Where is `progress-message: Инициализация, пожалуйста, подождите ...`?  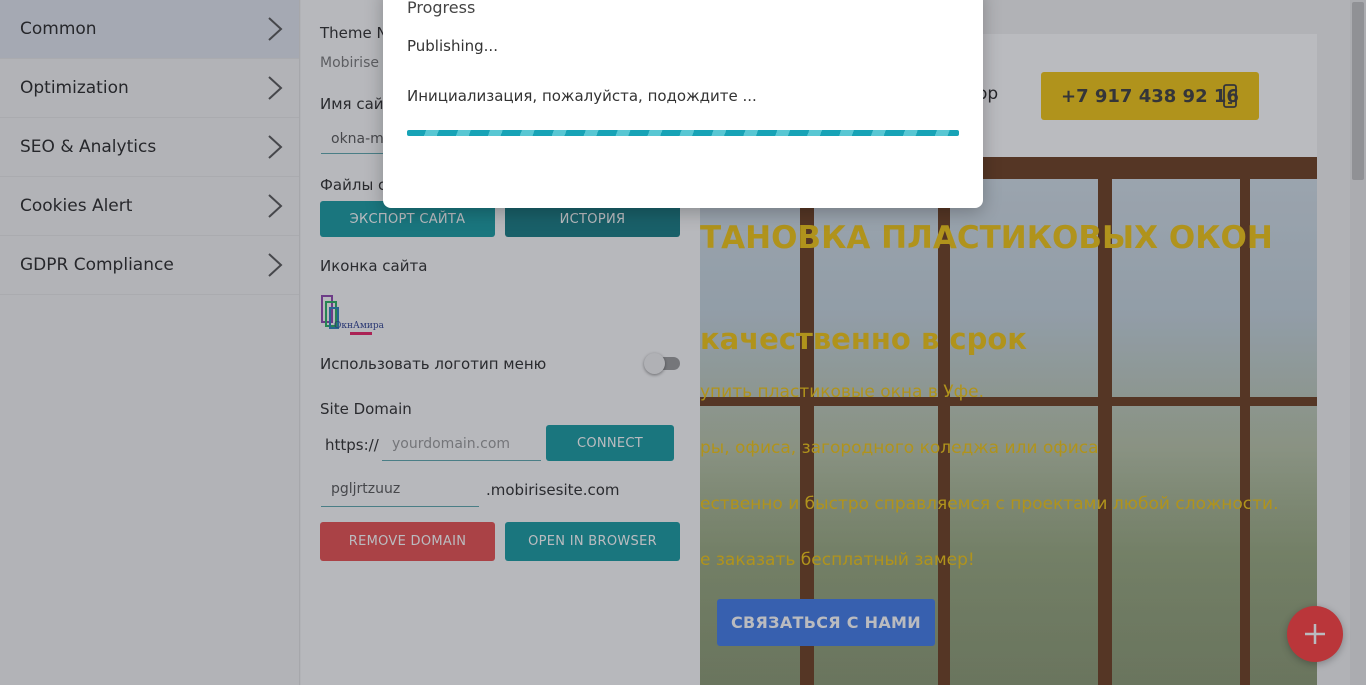 progress-message: Инициализация, пожалуйста, подождите ... is located at coordinates (582, 96).